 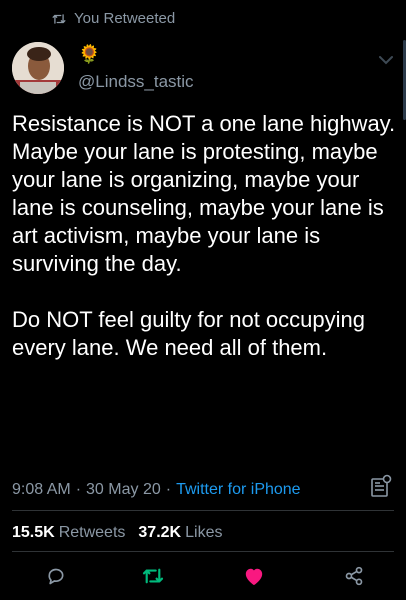 What do you see at coordinates (159, 533) in the screenshot?
I see `likes-count: 37.2K` at bounding box center [159, 533].